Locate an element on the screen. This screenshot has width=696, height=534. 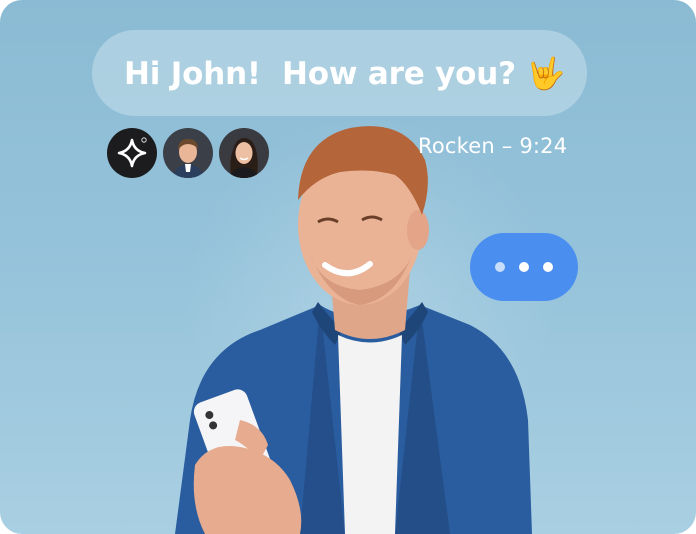
message-bubble: Hi John! How are you? 🤟 is located at coordinates (339, 73).